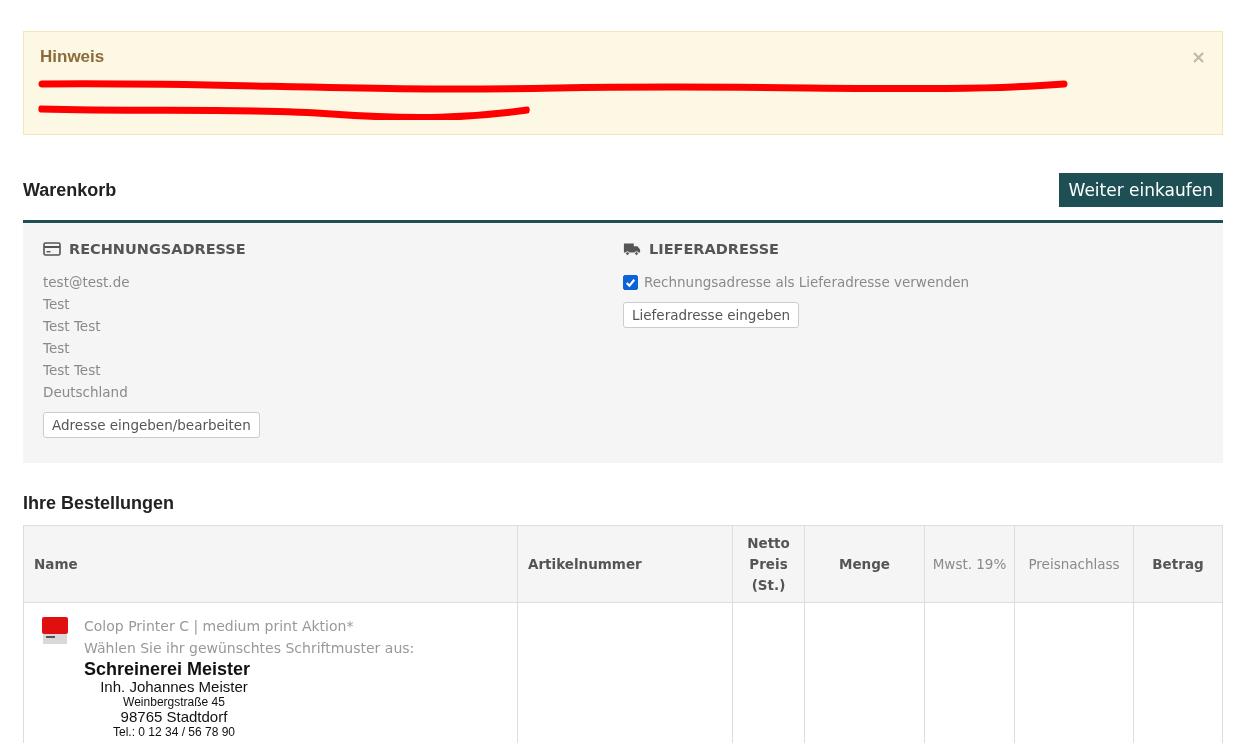  Describe the element at coordinates (151, 425) in the screenshot. I see `edit-address-button: Adresse eingeben/bearbeiten` at that location.